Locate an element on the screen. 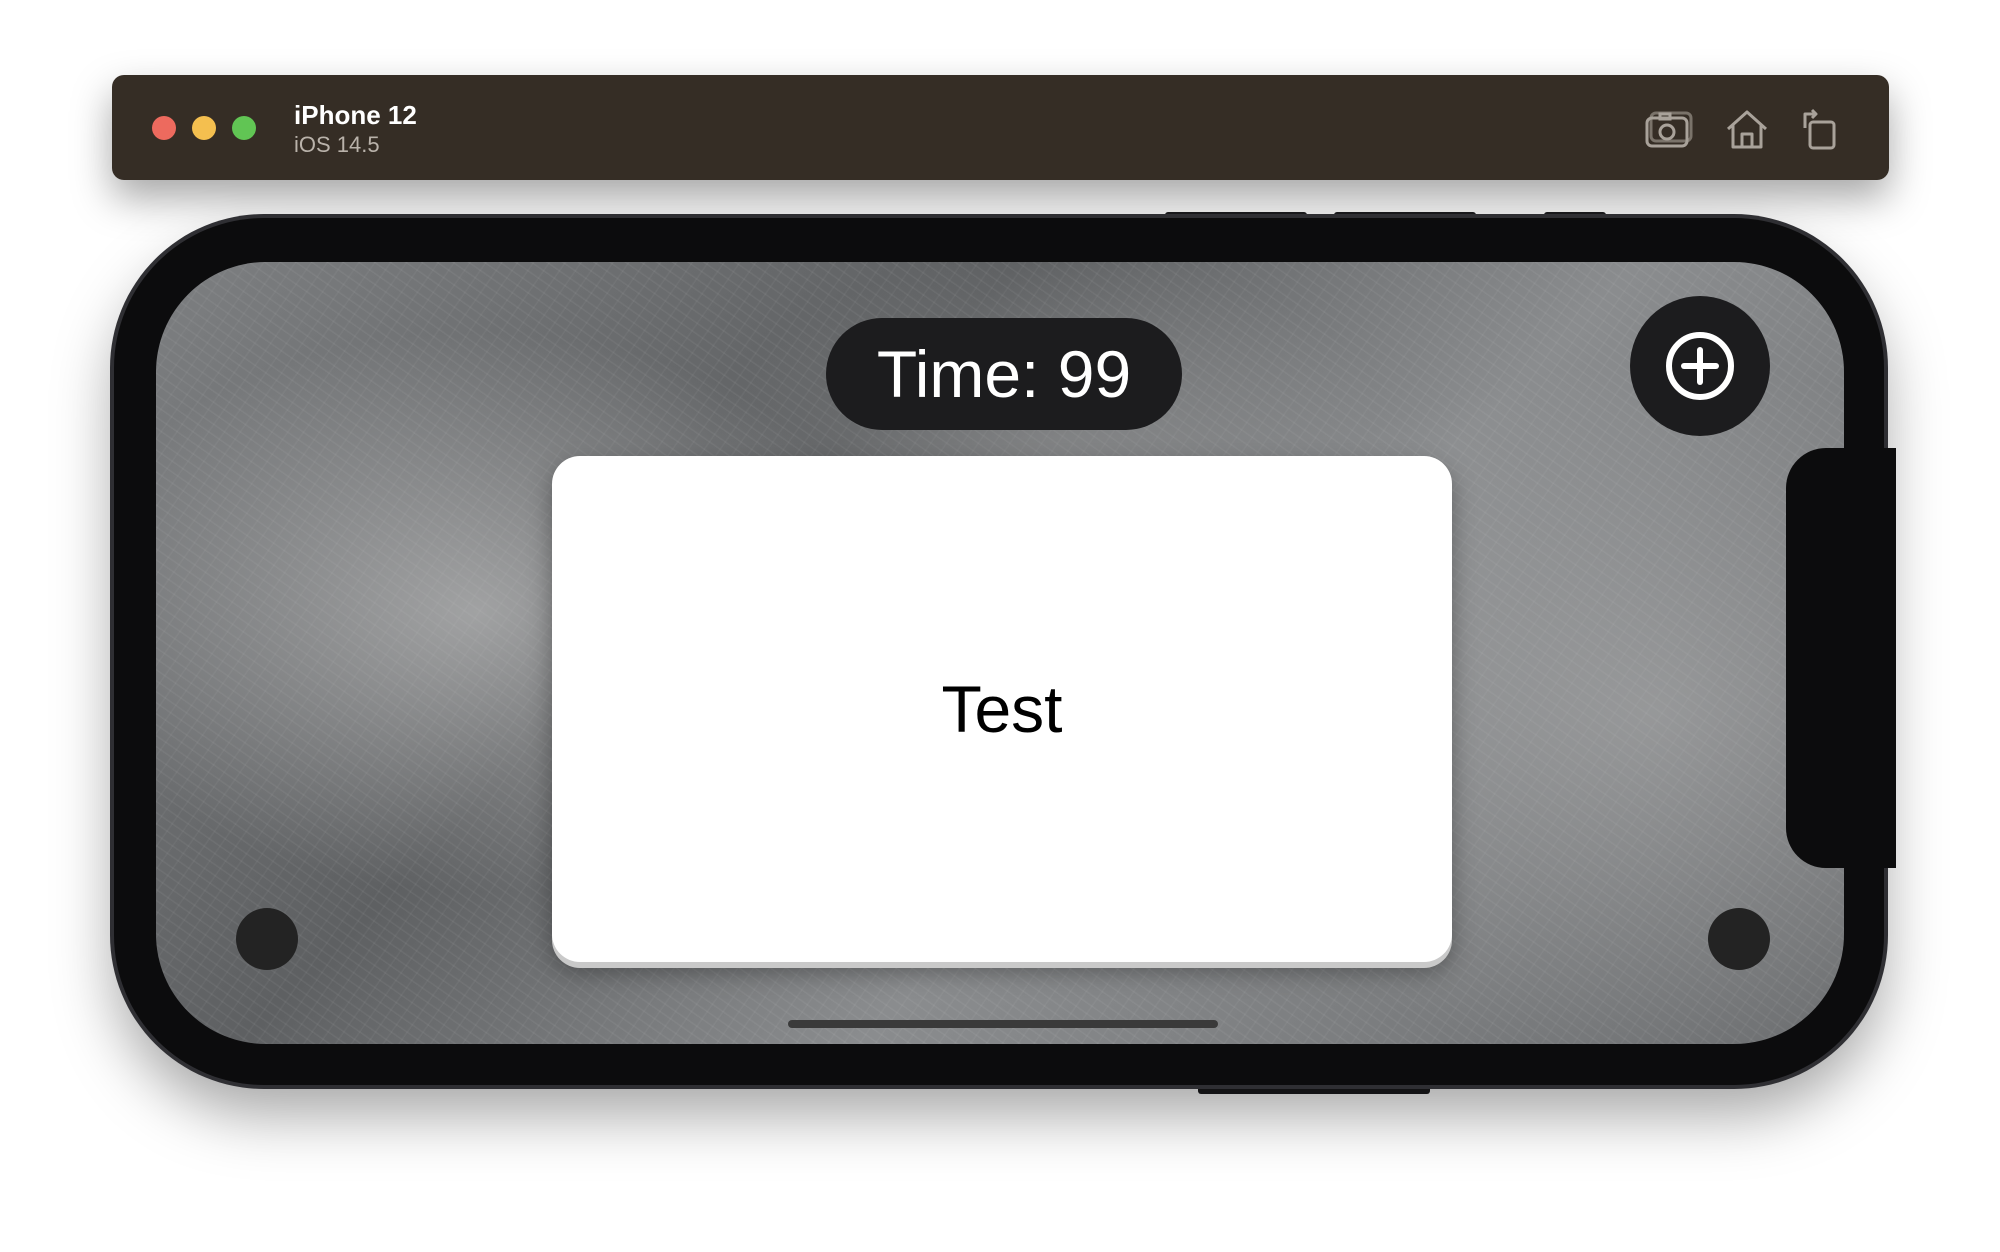 Image resolution: width=2000 pixels, height=1252 pixels. right-control-dot is located at coordinates (1739, 939).